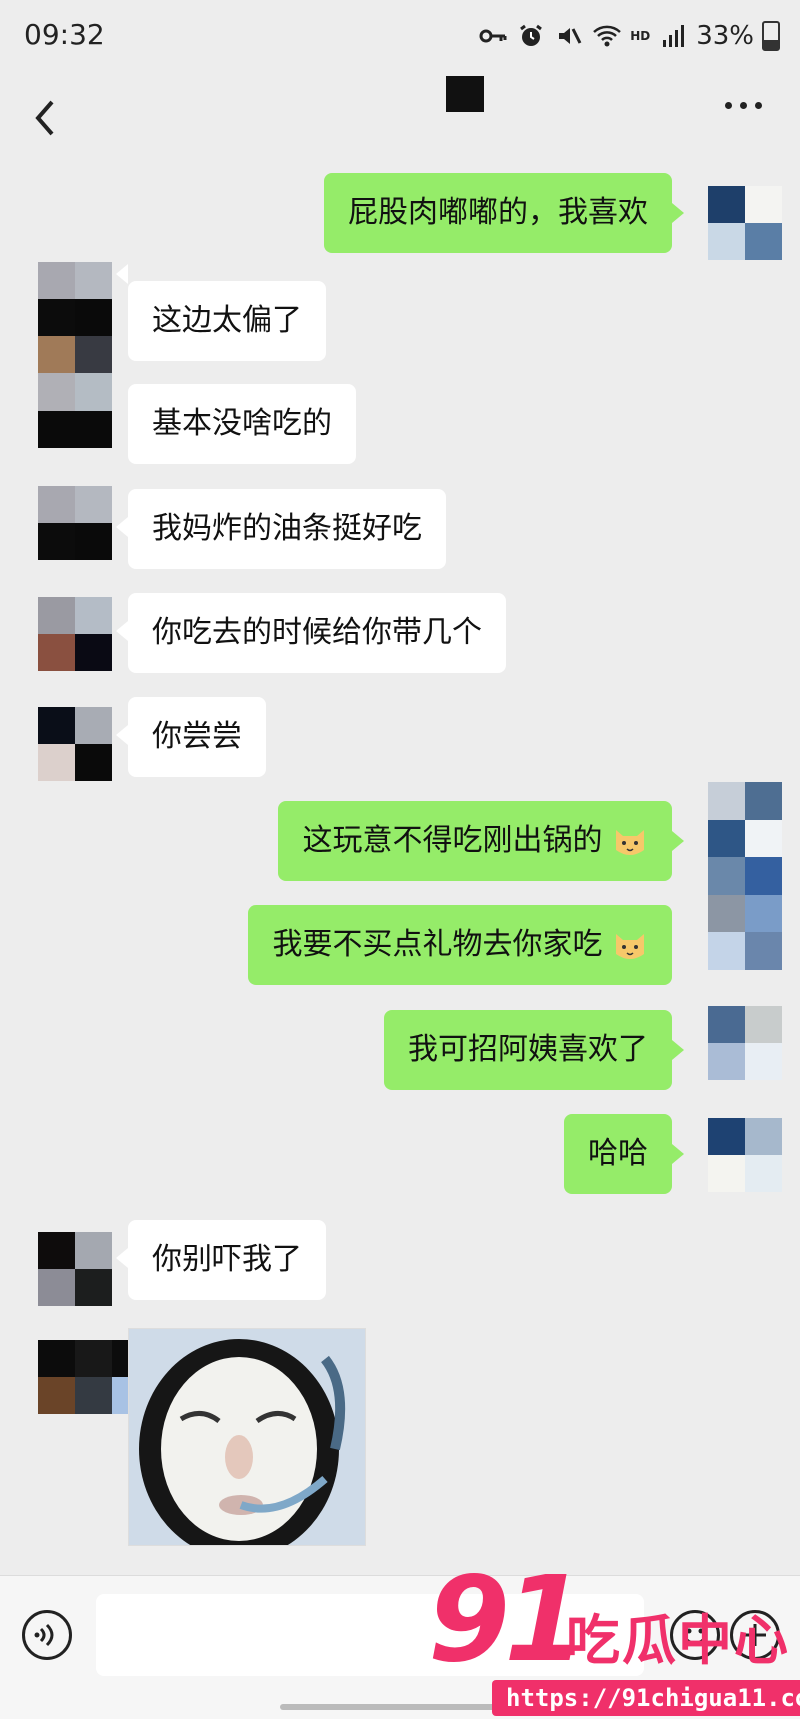 The width and height of the screenshot is (800, 1719). Describe the element at coordinates (465, 94) in the screenshot. I see `contact-name-redacted` at that location.